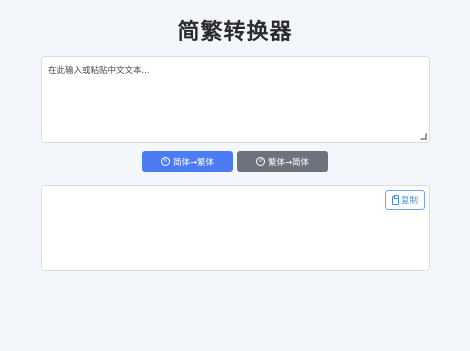 This screenshot has width=470, height=351. Describe the element at coordinates (193, 162) in the screenshot. I see `to-traditional-label: 简体→繁体` at that location.